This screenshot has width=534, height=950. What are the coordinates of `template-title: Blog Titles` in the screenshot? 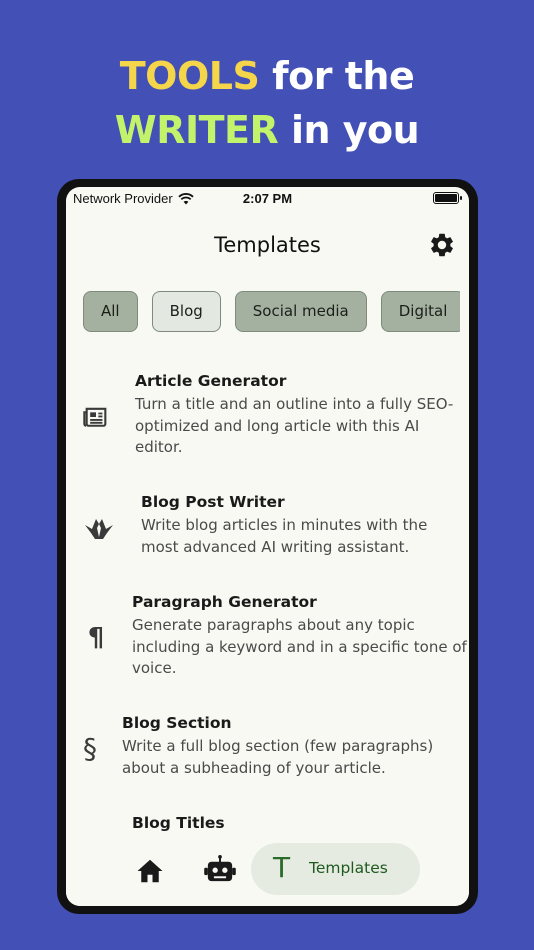 It's located at (178, 823).